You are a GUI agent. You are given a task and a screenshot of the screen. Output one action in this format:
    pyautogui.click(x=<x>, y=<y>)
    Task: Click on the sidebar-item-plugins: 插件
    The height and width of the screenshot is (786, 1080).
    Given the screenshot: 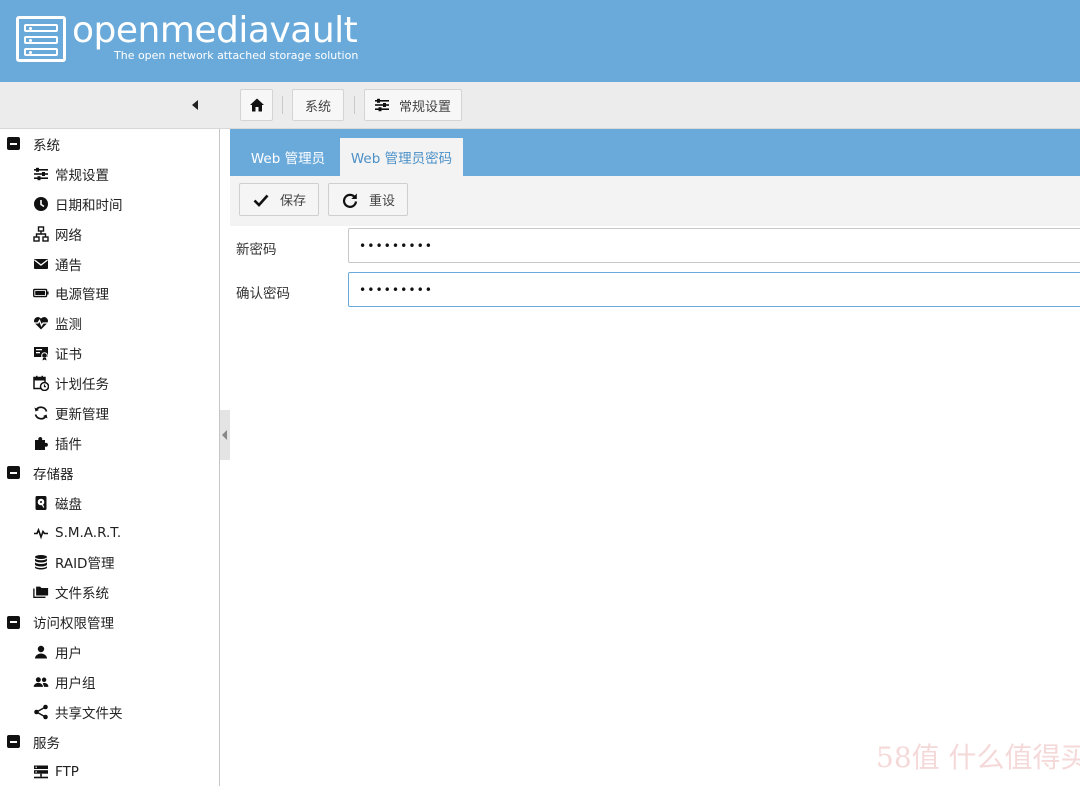 What is the action you would take?
    pyautogui.click(x=109, y=443)
    